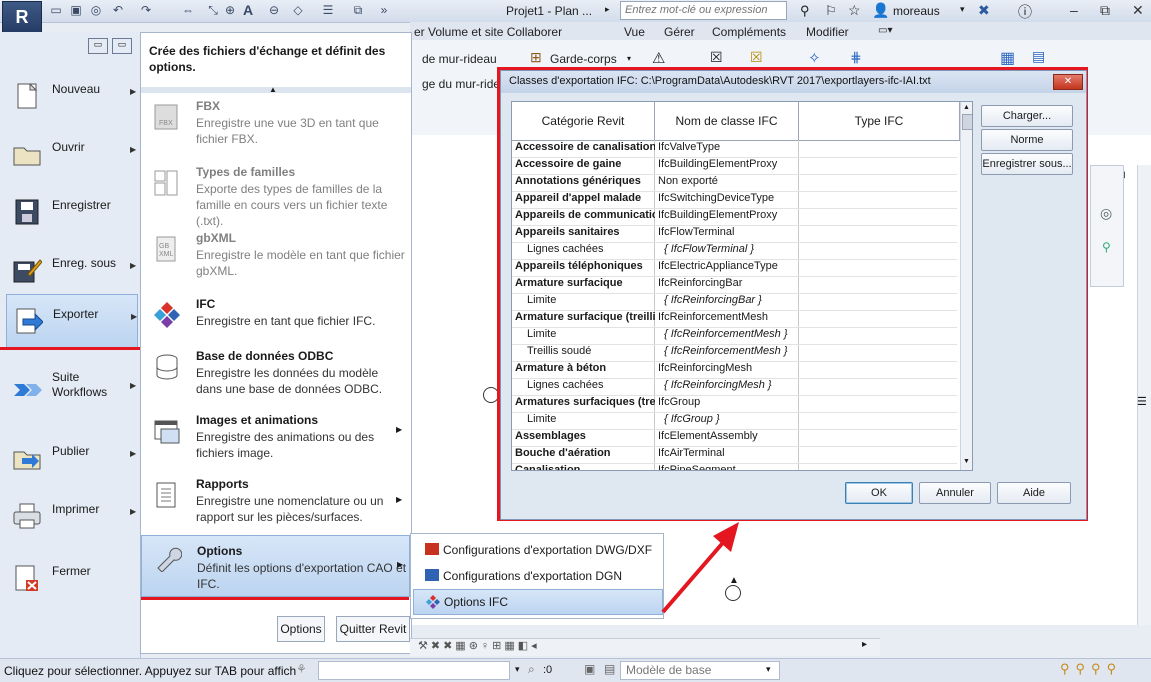 The height and width of the screenshot is (682, 1151). I want to click on expand-search-icon: ▸, so click(607, 9).